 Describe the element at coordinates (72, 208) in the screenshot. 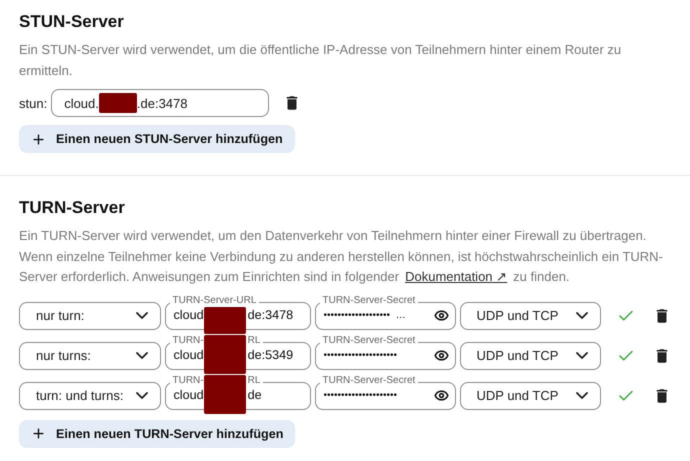

I see `section-title: TURN-Server` at that location.